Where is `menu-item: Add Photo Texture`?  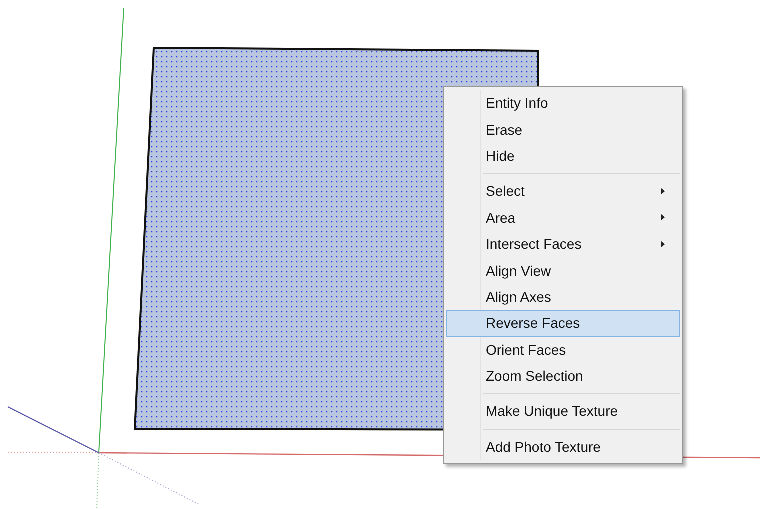 menu-item: Add Photo Texture is located at coordinates (563, 447).